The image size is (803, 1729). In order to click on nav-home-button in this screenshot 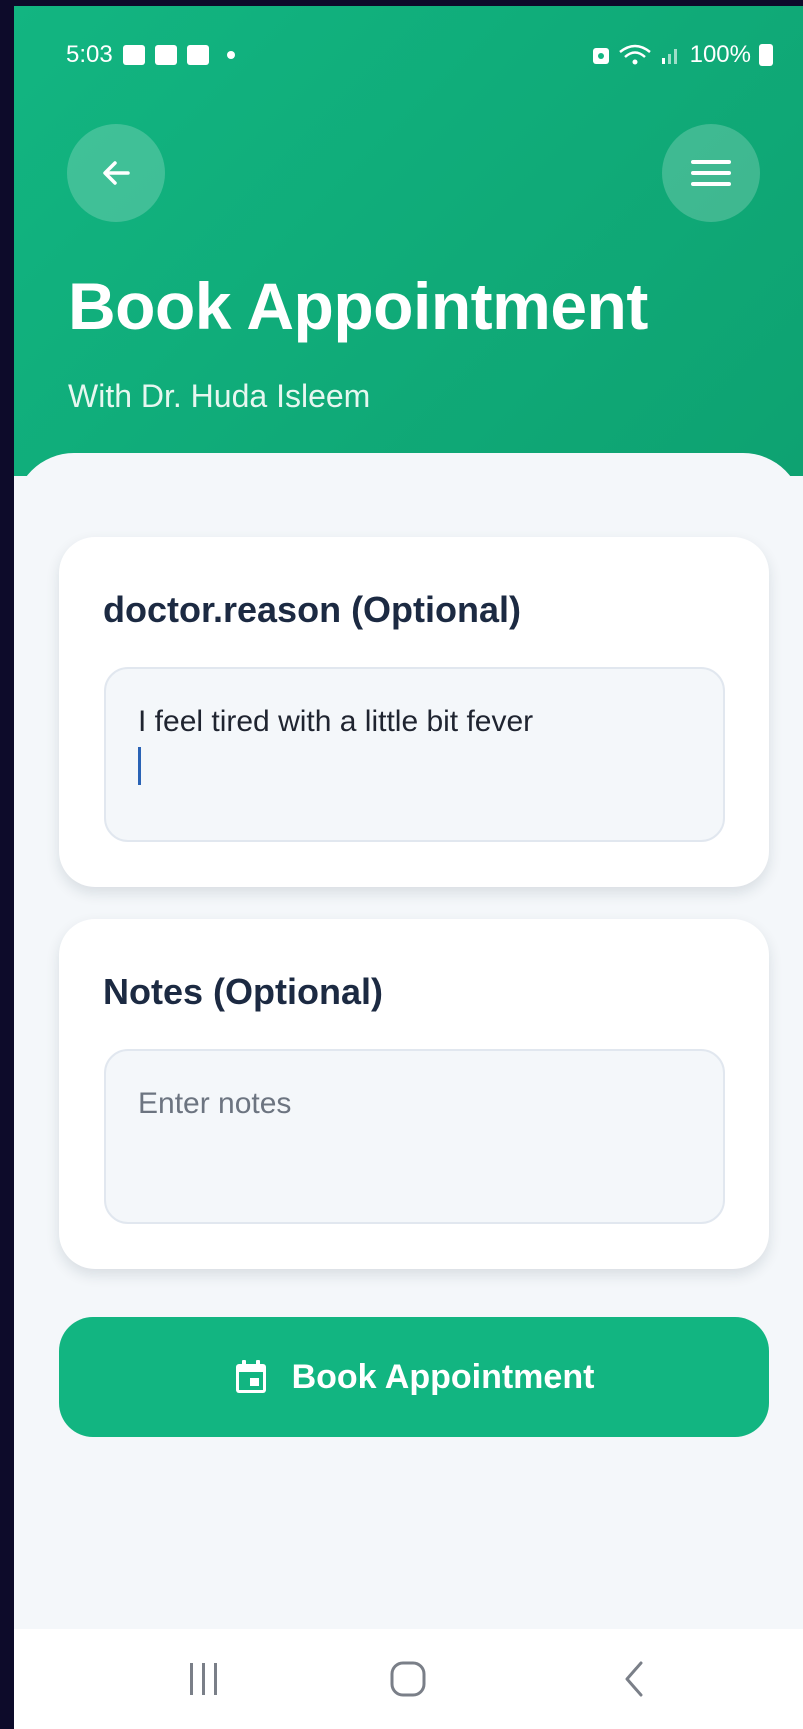, I will do `click(408, 1679)`.